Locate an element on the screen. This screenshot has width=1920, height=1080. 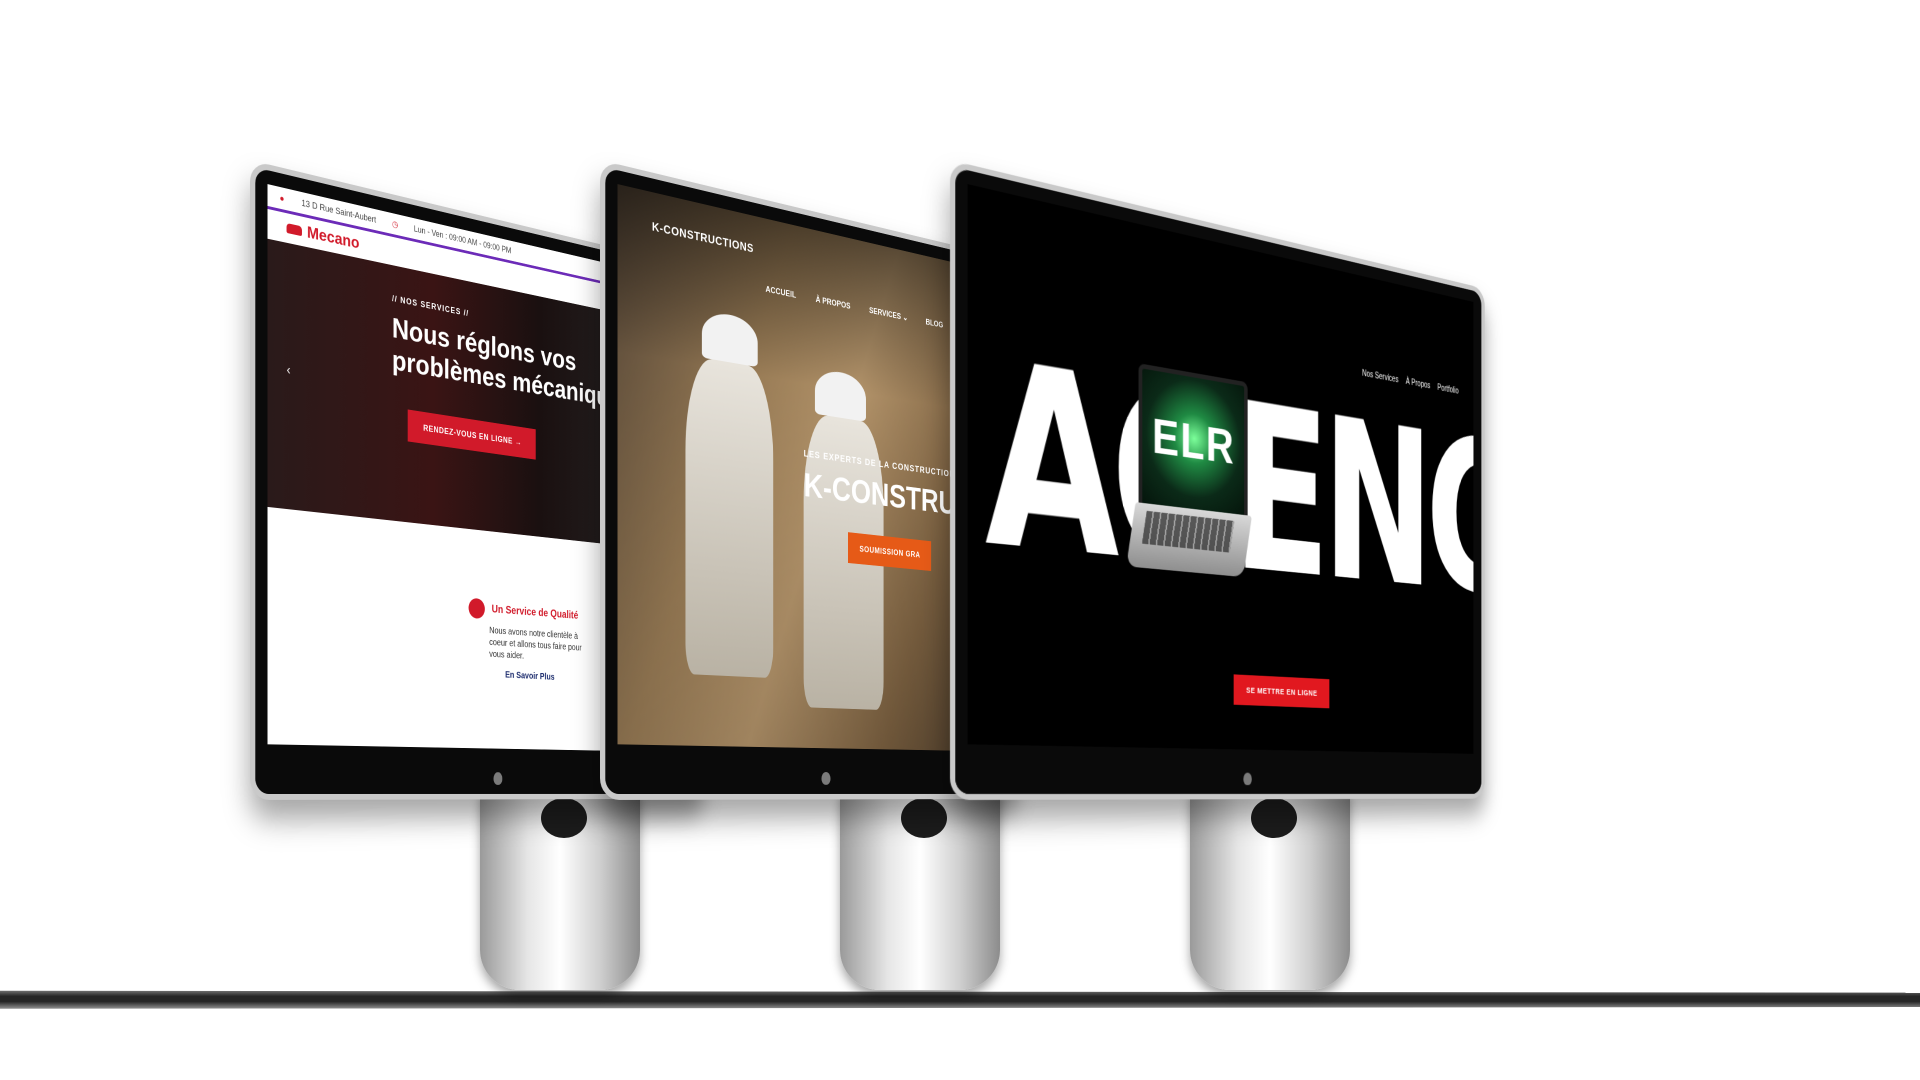
clock-icon: ◷ is located at coordinates (395, 224).